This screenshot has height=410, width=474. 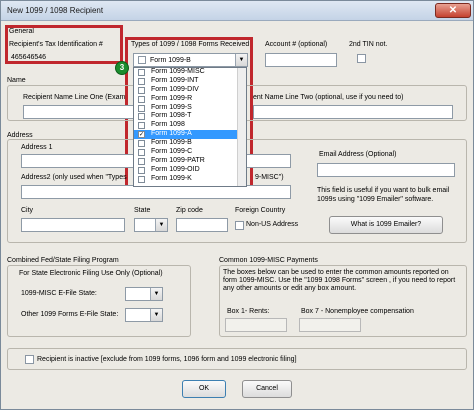 I want to click on second-tin-checkbox, so click(x=361, y=58).